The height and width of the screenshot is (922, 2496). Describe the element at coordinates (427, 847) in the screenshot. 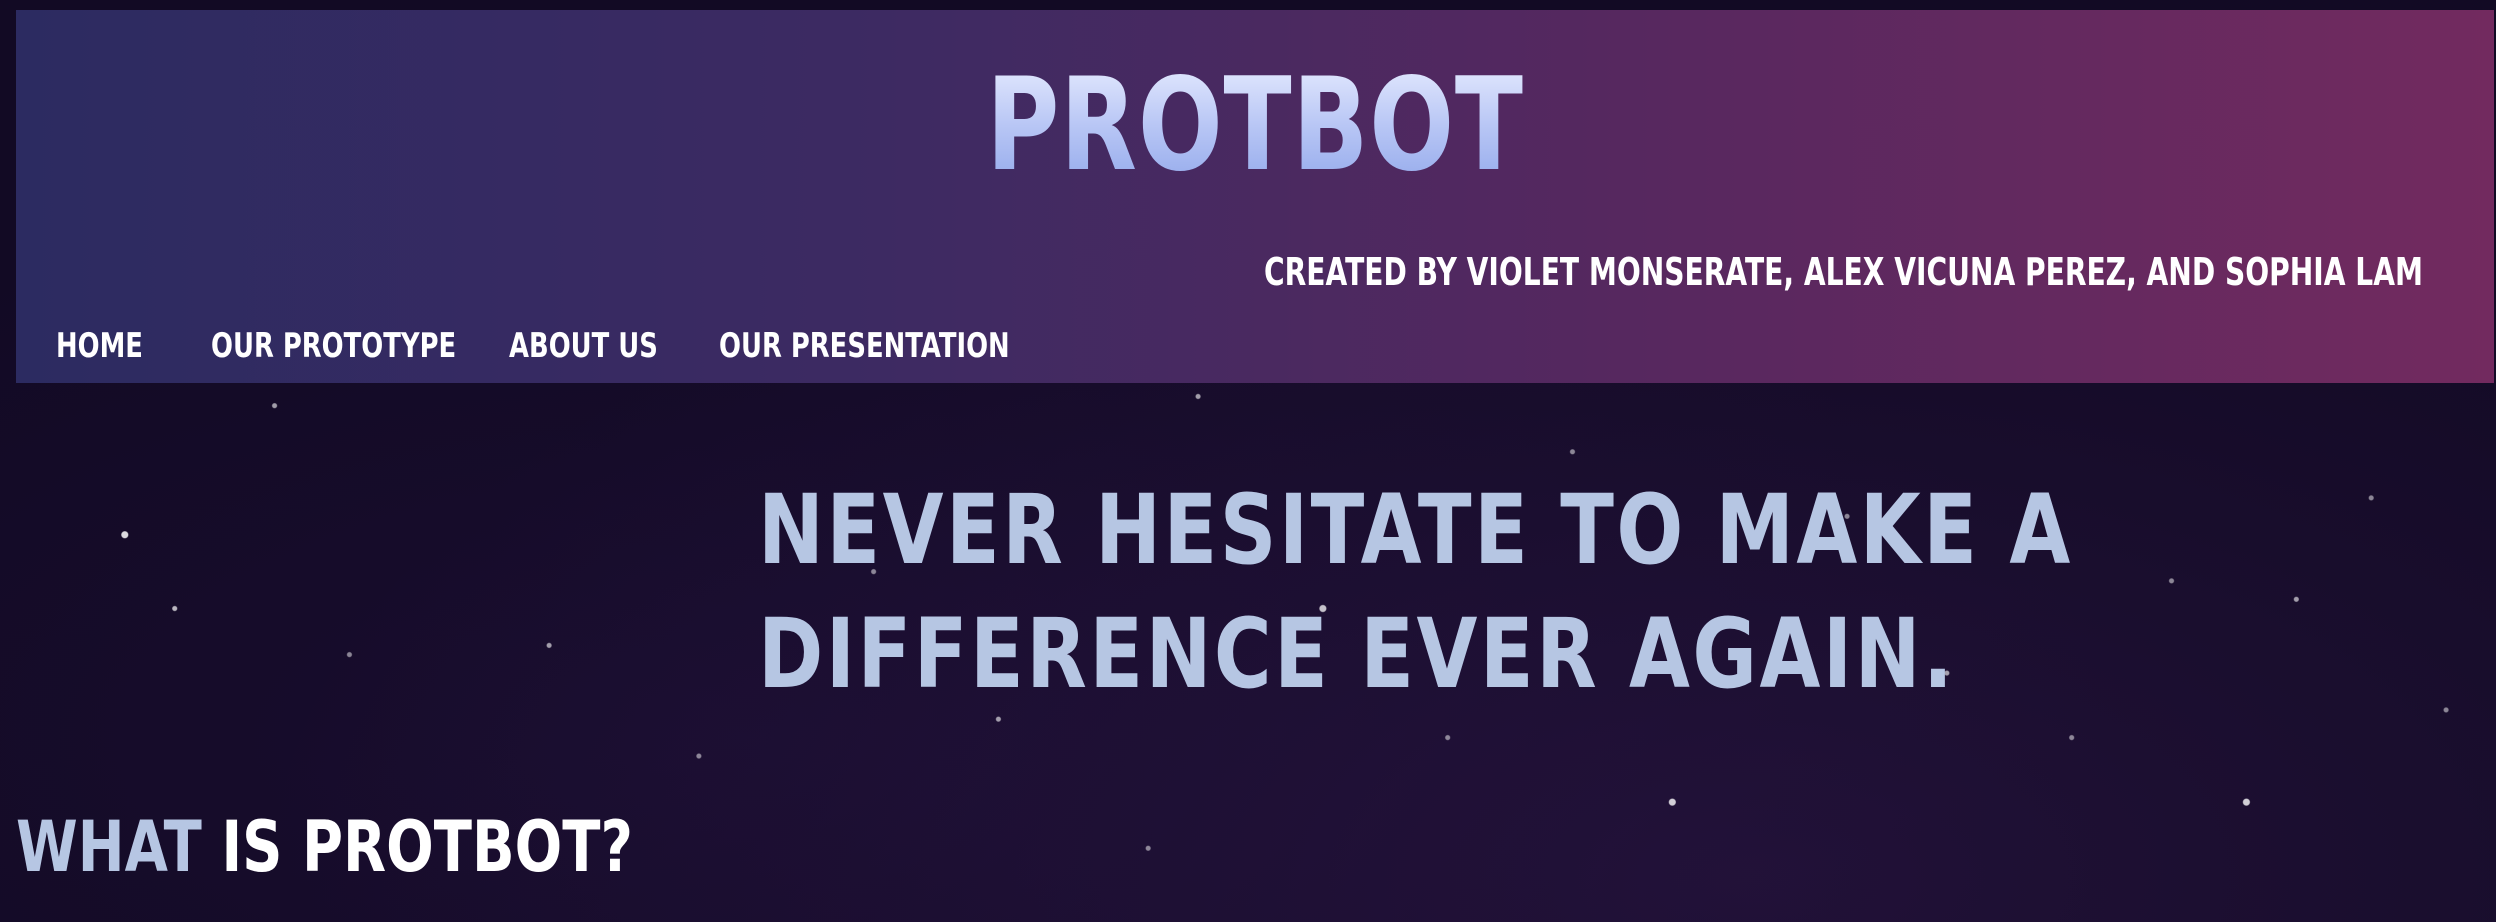

I see `section-heading-main: IS PROTBOT?` at that location.